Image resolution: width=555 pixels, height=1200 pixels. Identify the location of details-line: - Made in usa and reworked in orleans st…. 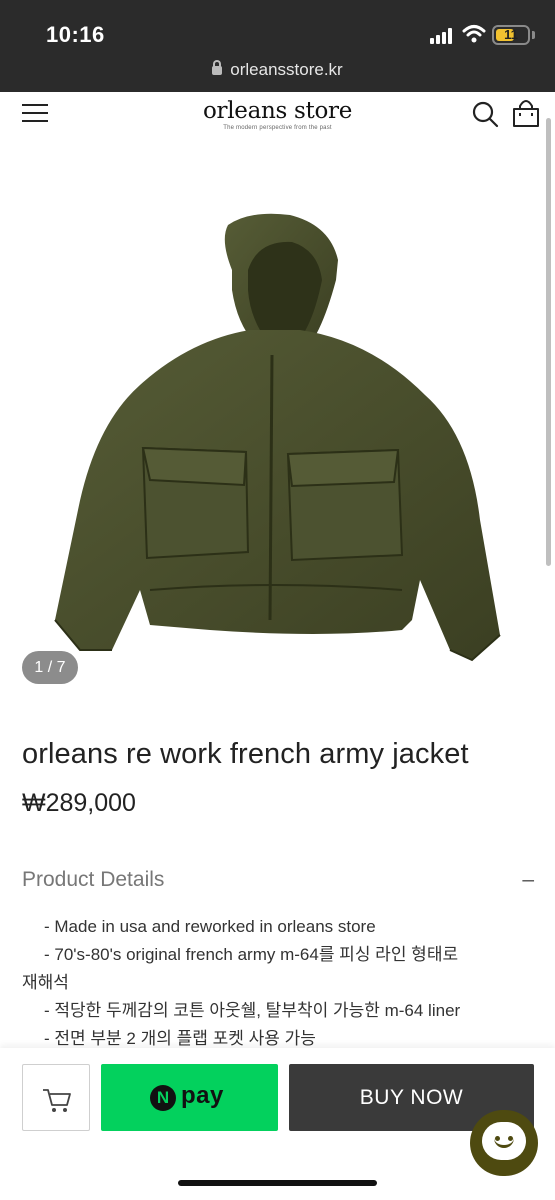
(210, 926).